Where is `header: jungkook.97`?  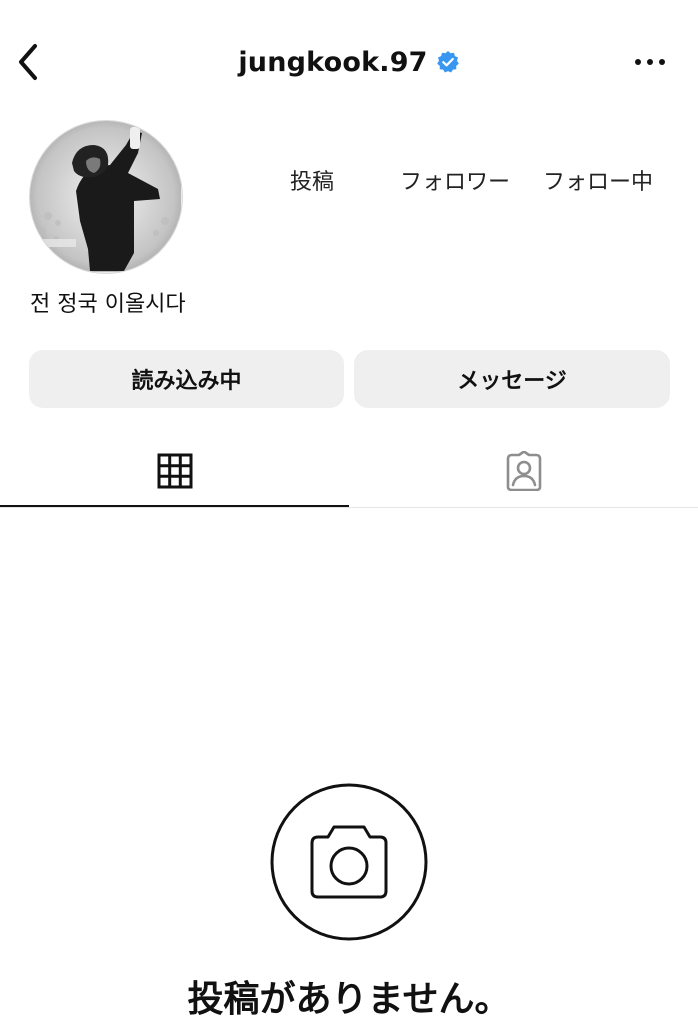 header: jungkook.97 is located at coordinates (349, 62).